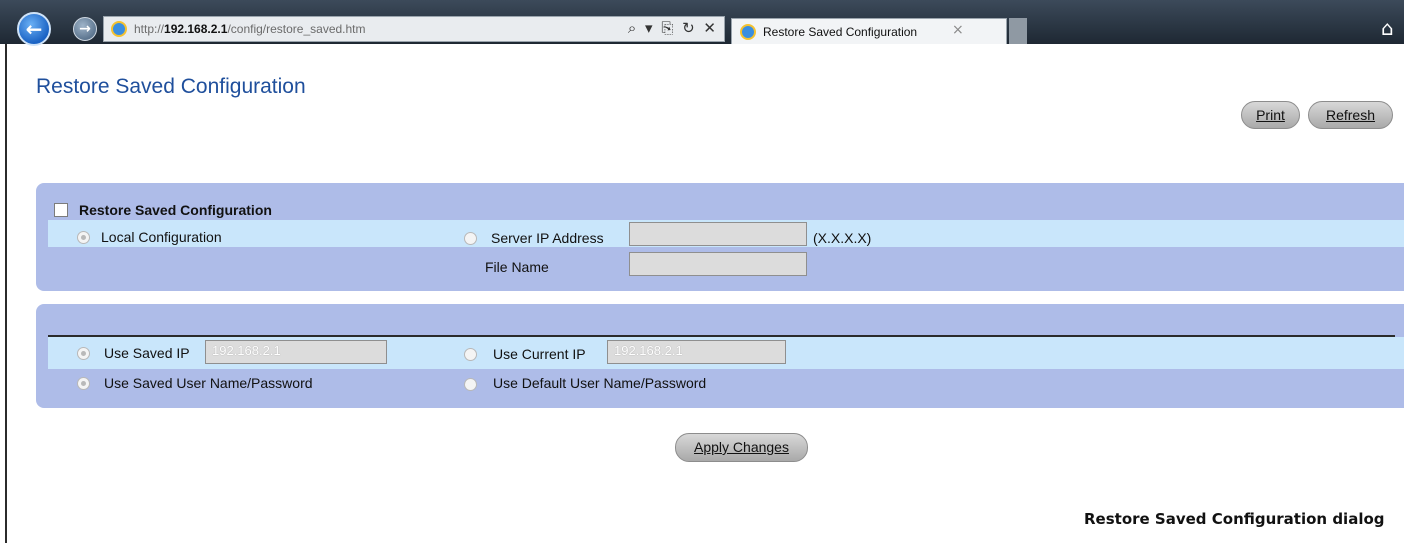 This screenshot has height=543, width=1404. What do you see at coordinates (83, 237) in the screenshot?
I see `local-config-radio` at bounding box center [83, 237].